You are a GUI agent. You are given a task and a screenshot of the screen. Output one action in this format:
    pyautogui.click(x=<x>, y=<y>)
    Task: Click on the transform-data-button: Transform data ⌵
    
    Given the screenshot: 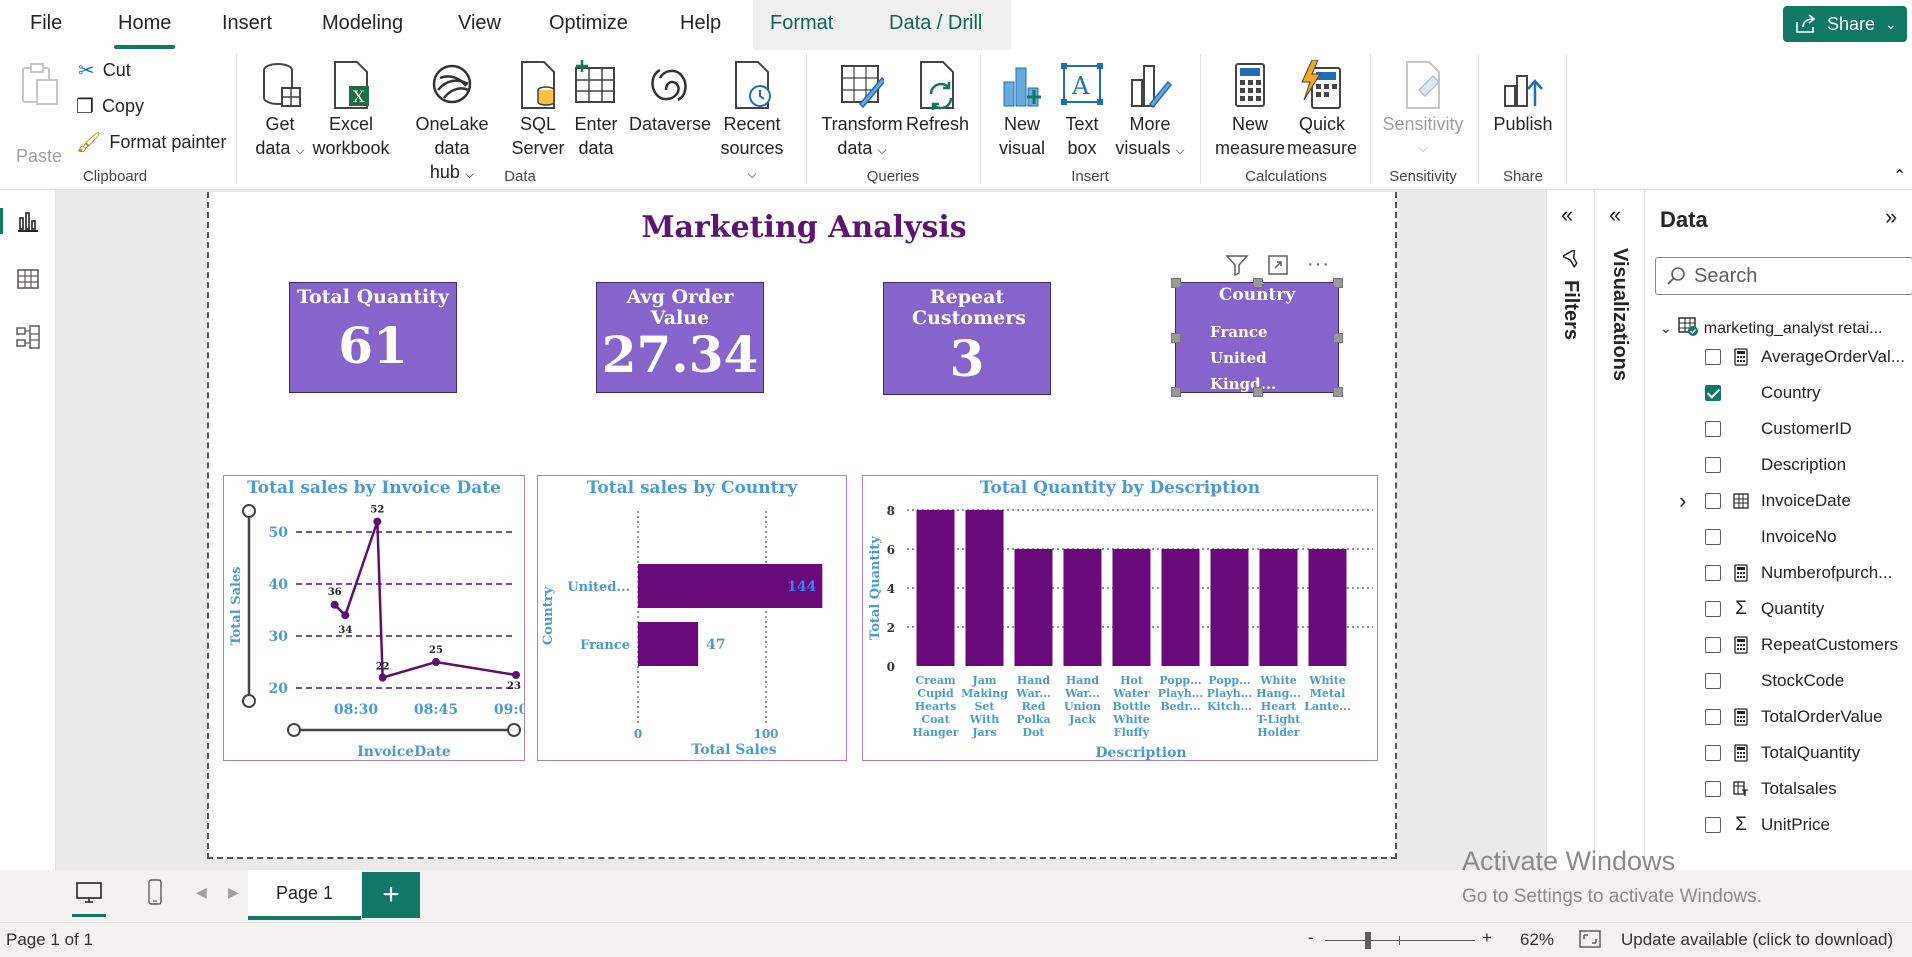 What is the action you would take?
    pyautogui.click(x=862, y=111)
    